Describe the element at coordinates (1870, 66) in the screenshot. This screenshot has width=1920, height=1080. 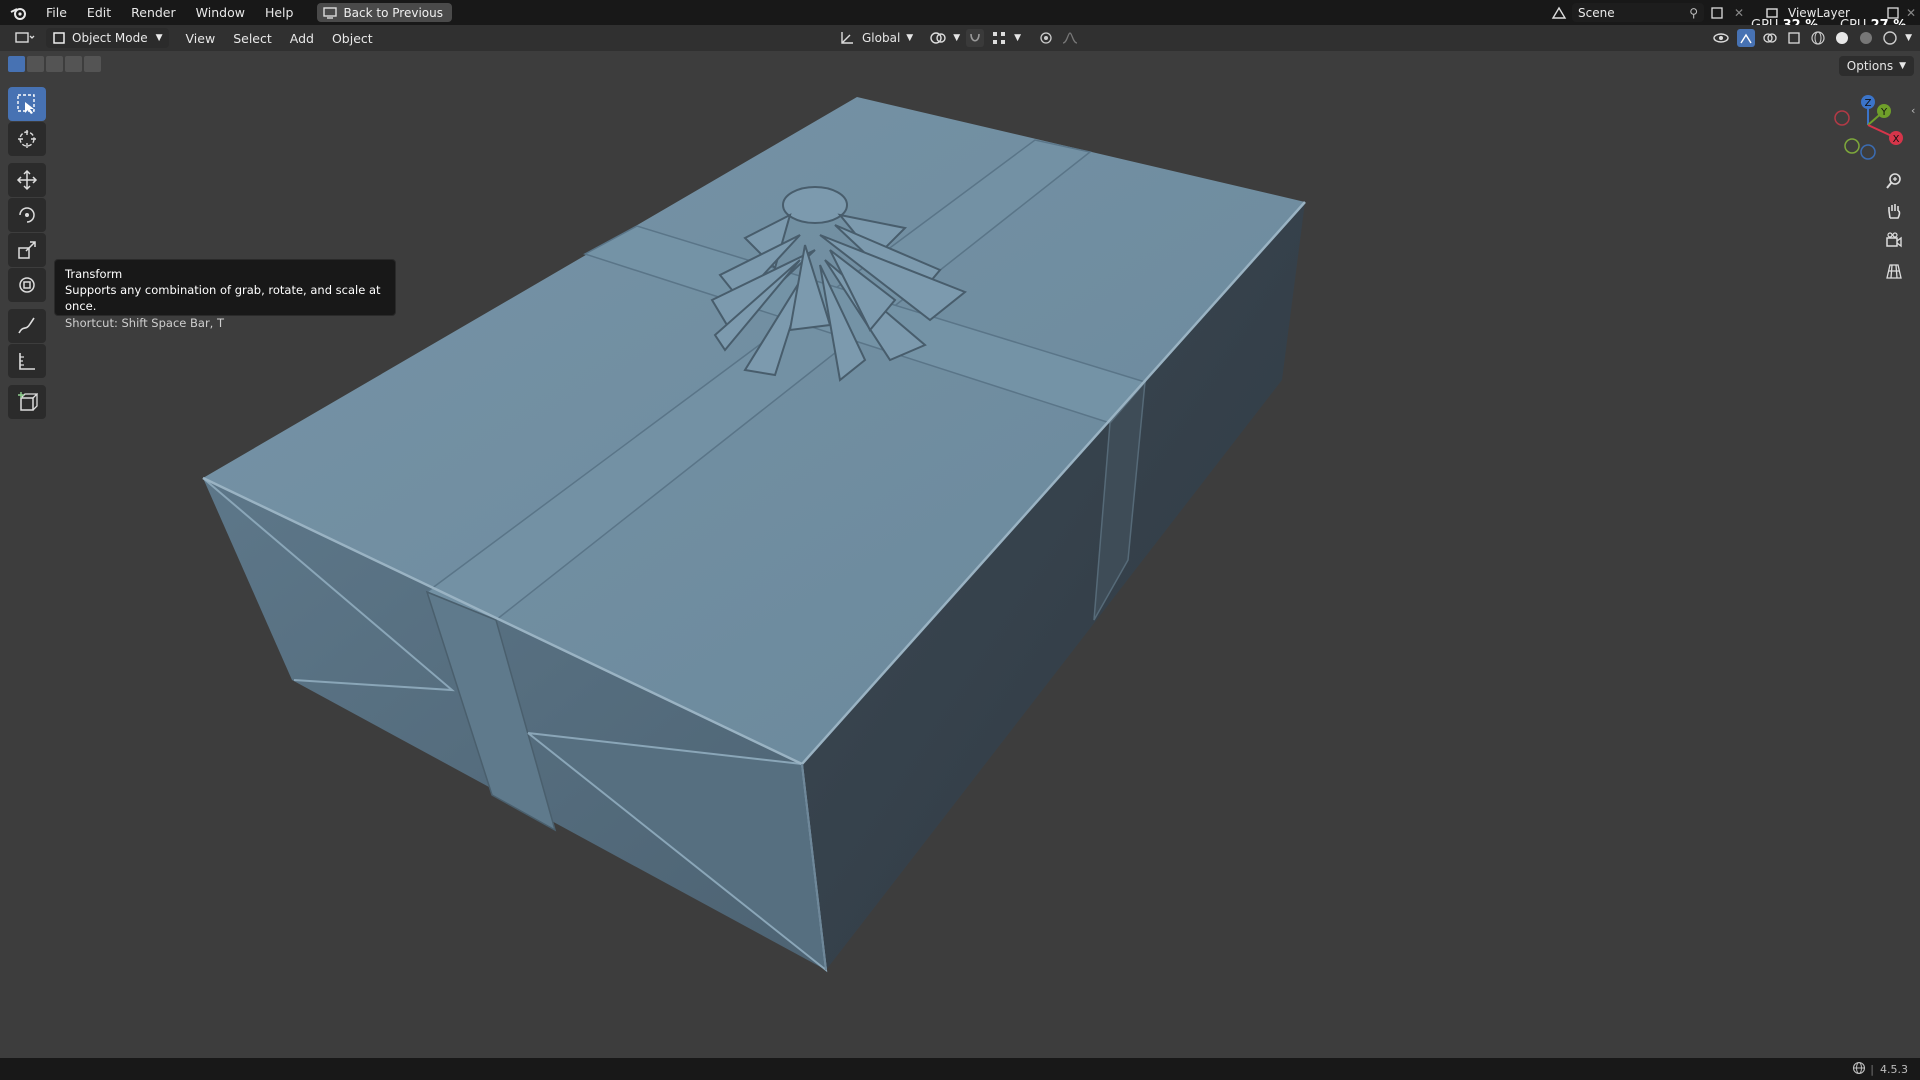
I see `options-label: Options` at that location.